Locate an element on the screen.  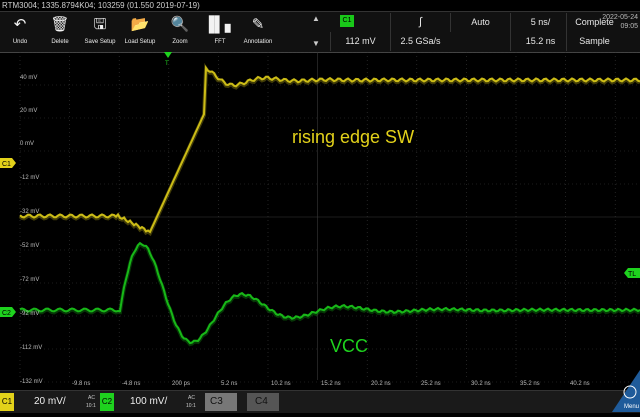
y-label: 40 mV is located at coordinates (28, 78).